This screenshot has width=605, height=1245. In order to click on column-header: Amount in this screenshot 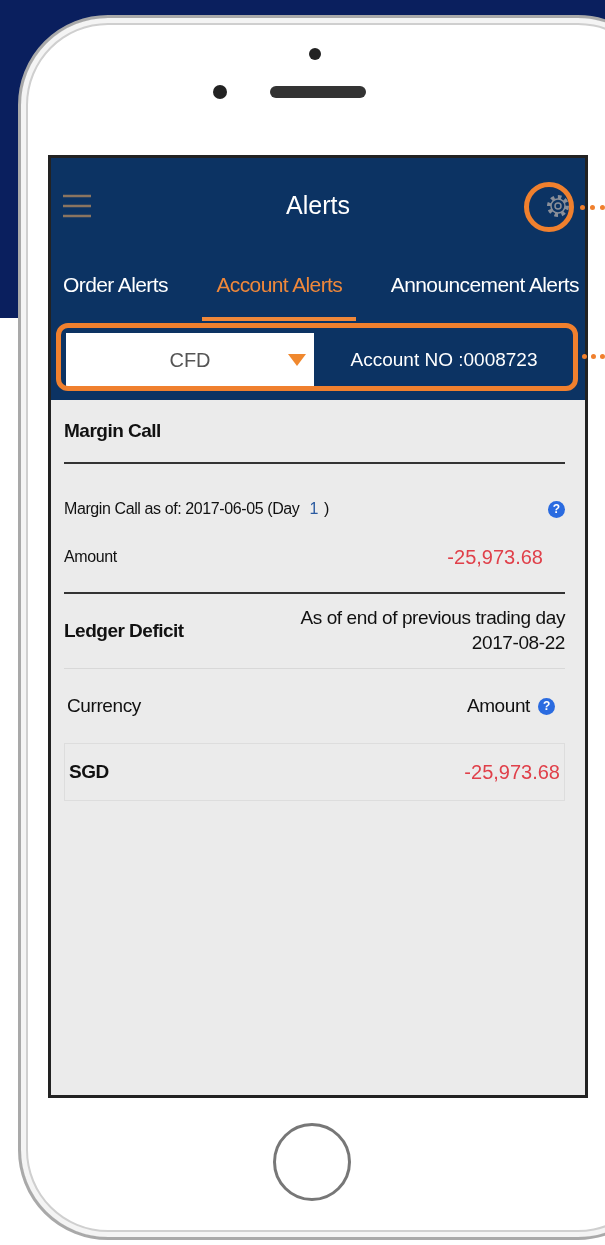, I will do `click(498, 705)`.